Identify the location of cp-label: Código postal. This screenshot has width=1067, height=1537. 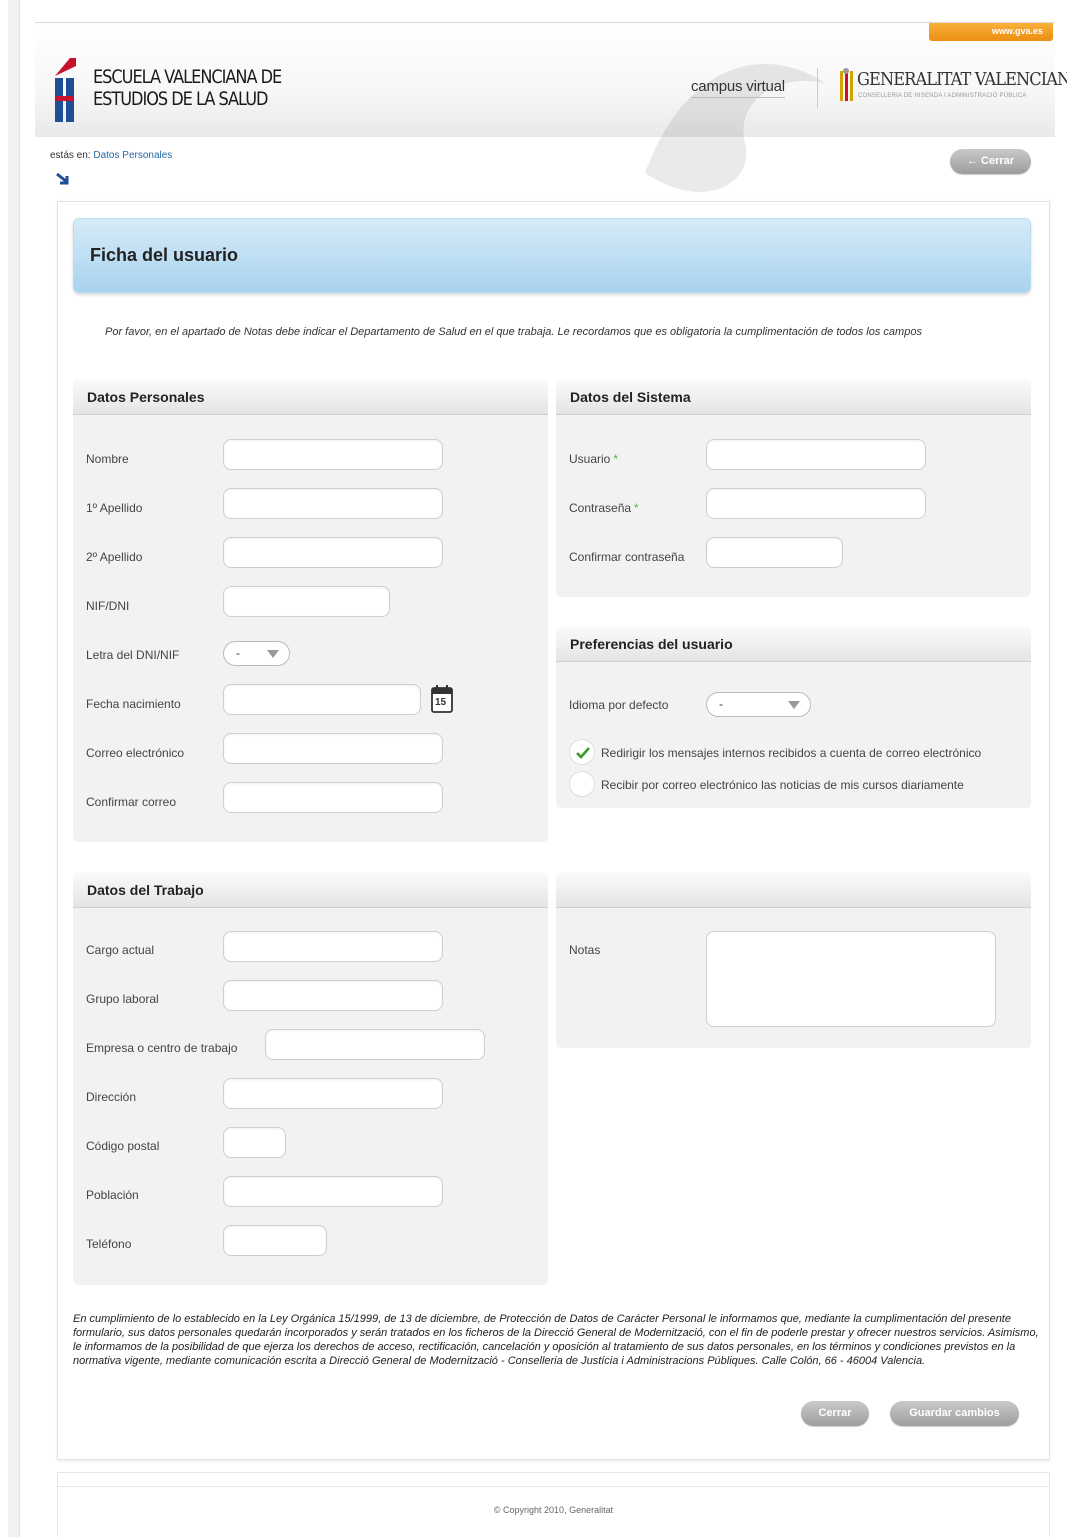
(123, 1146).